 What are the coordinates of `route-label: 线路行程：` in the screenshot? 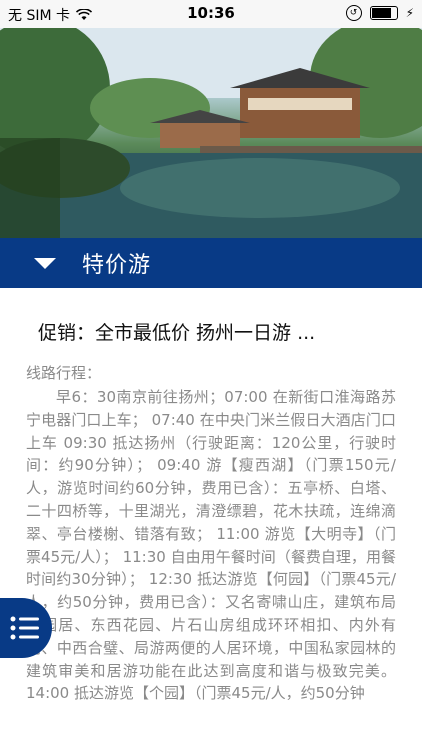 It's located at (64, 373).